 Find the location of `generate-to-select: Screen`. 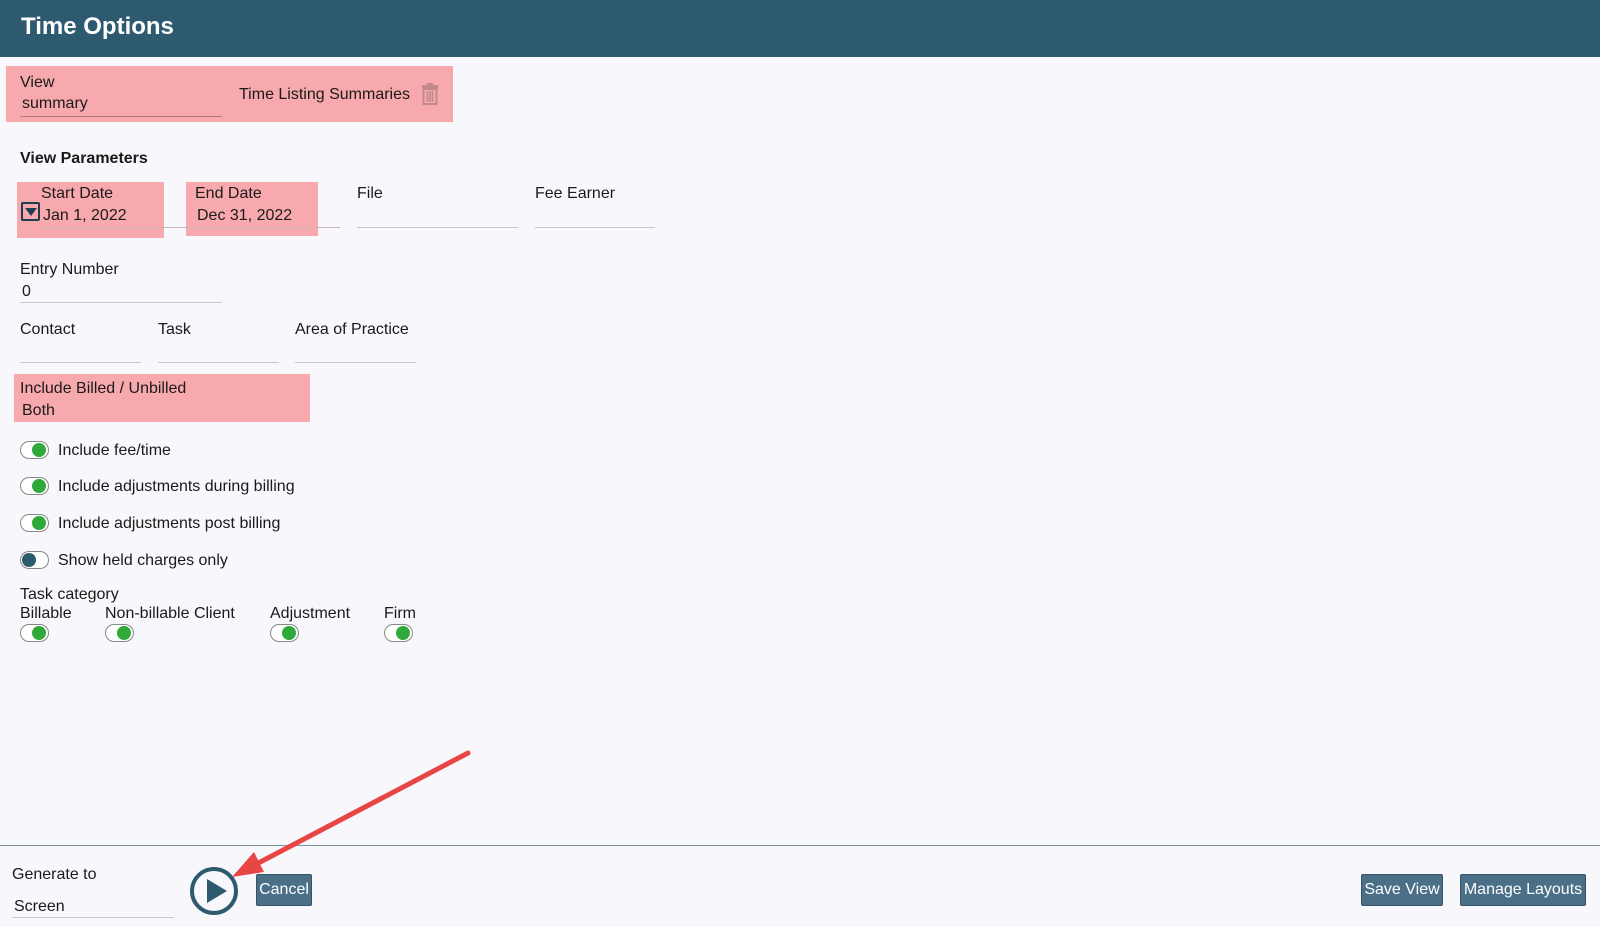

generate-to-select: Screen is located at coordinates (39, 907).